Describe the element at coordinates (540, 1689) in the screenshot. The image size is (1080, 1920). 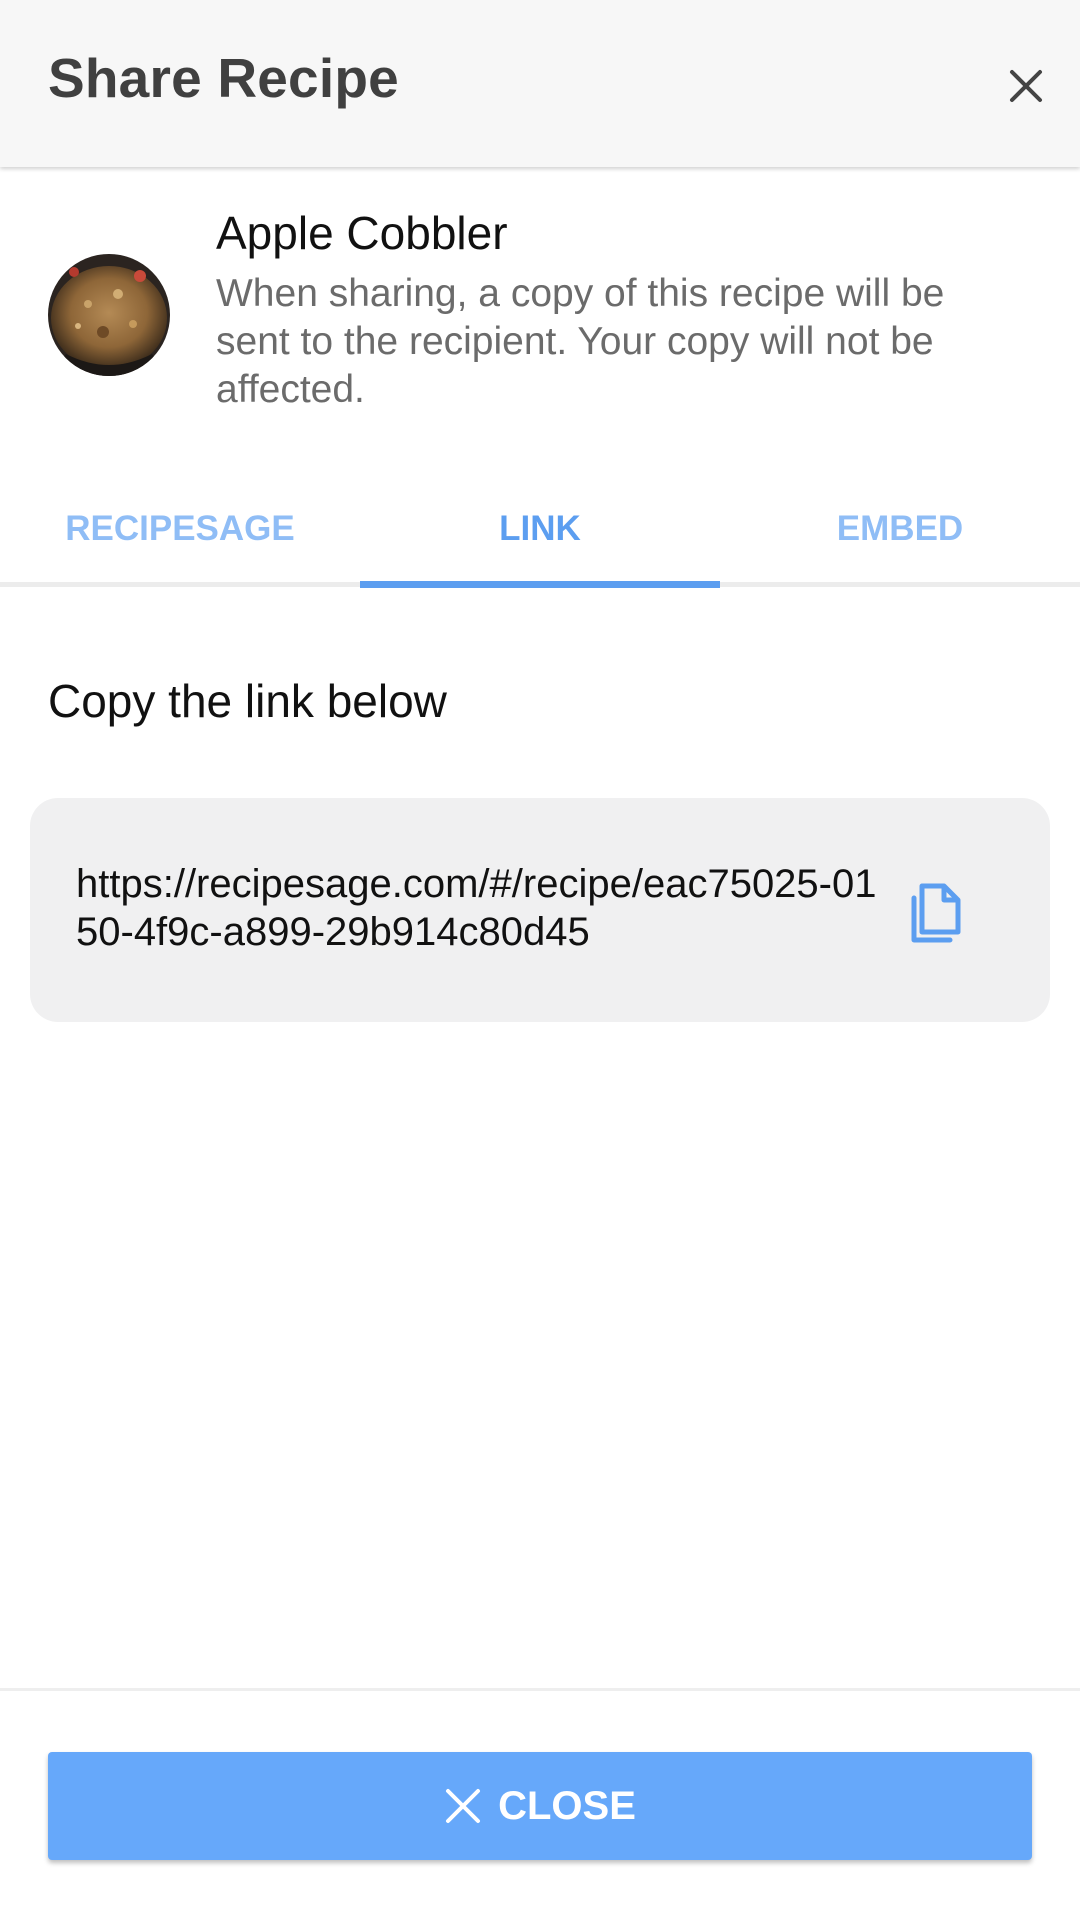
I see `footer-divider` at that location.